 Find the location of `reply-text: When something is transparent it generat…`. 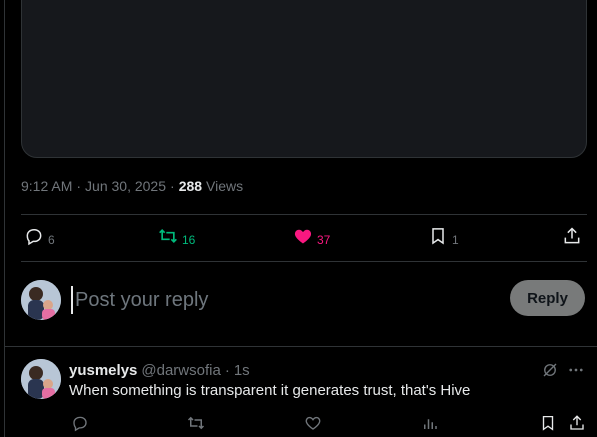

reply-text: When something is transparent it generat… is located at coordinates (270, 390).